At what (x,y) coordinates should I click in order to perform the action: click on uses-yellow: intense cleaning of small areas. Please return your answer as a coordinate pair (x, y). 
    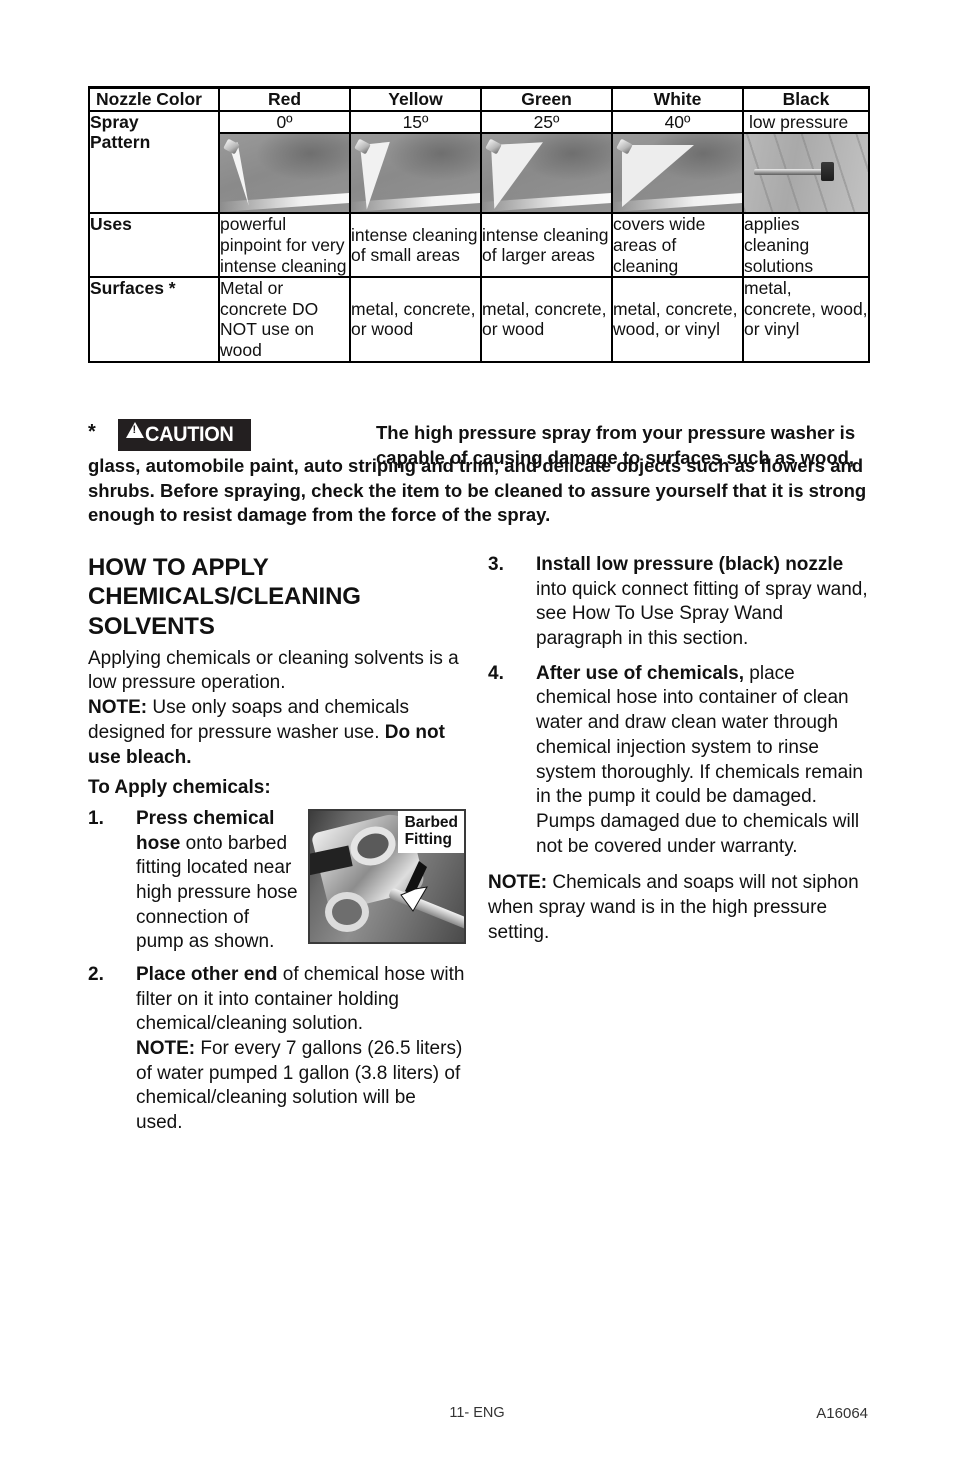
    Looking at the image, I should click on (415, 245).